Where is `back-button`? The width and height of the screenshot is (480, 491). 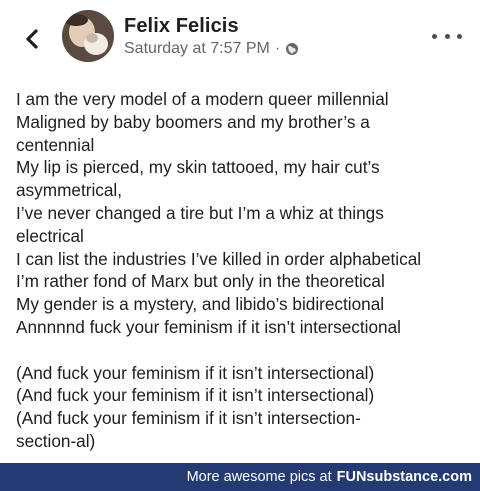 back-button is located at coordinates (32, 39).